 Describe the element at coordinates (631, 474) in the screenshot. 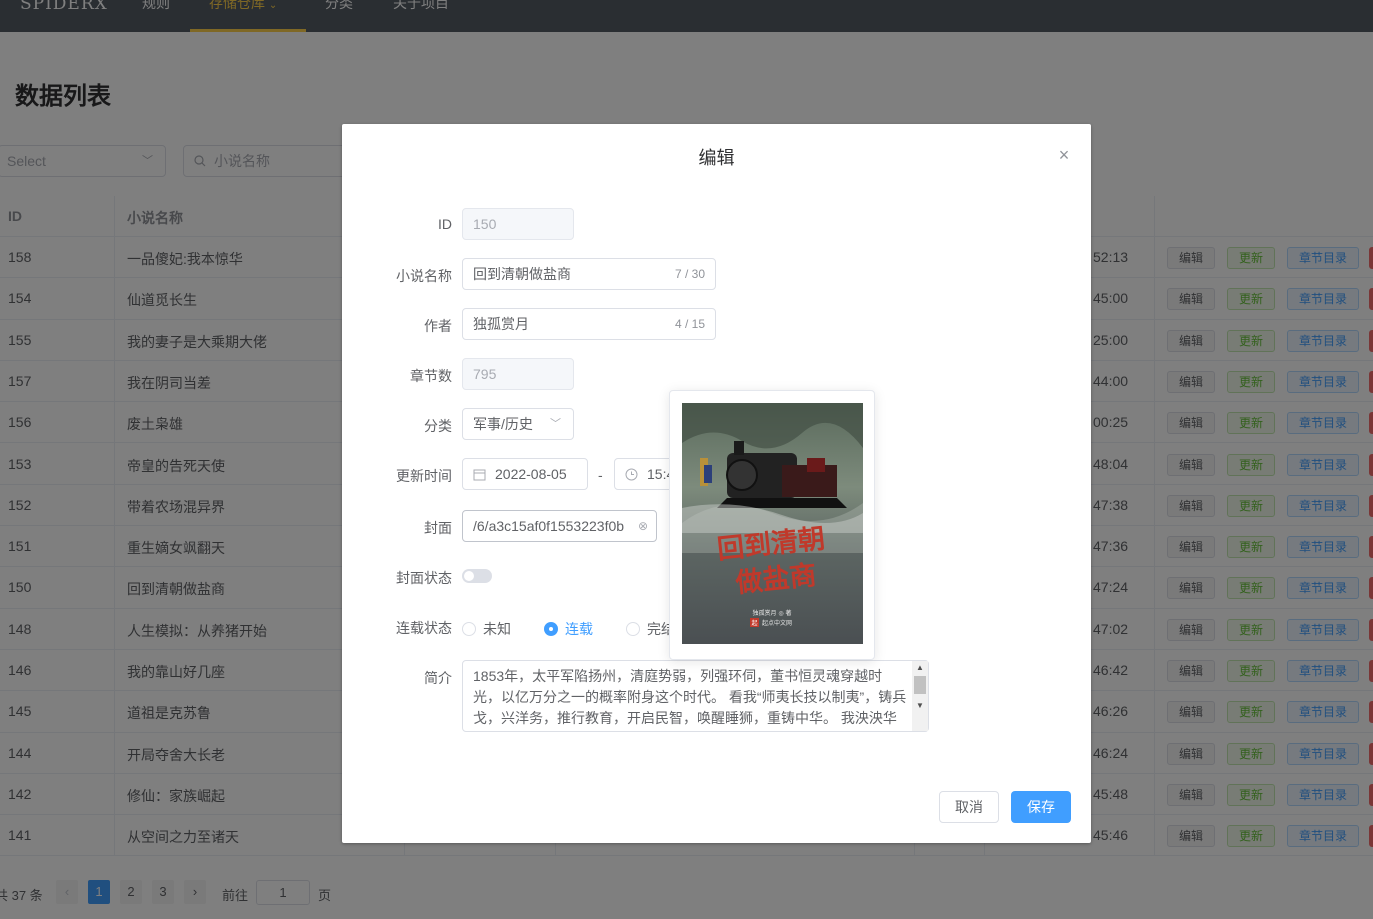

I see `clock-icon` at that location.